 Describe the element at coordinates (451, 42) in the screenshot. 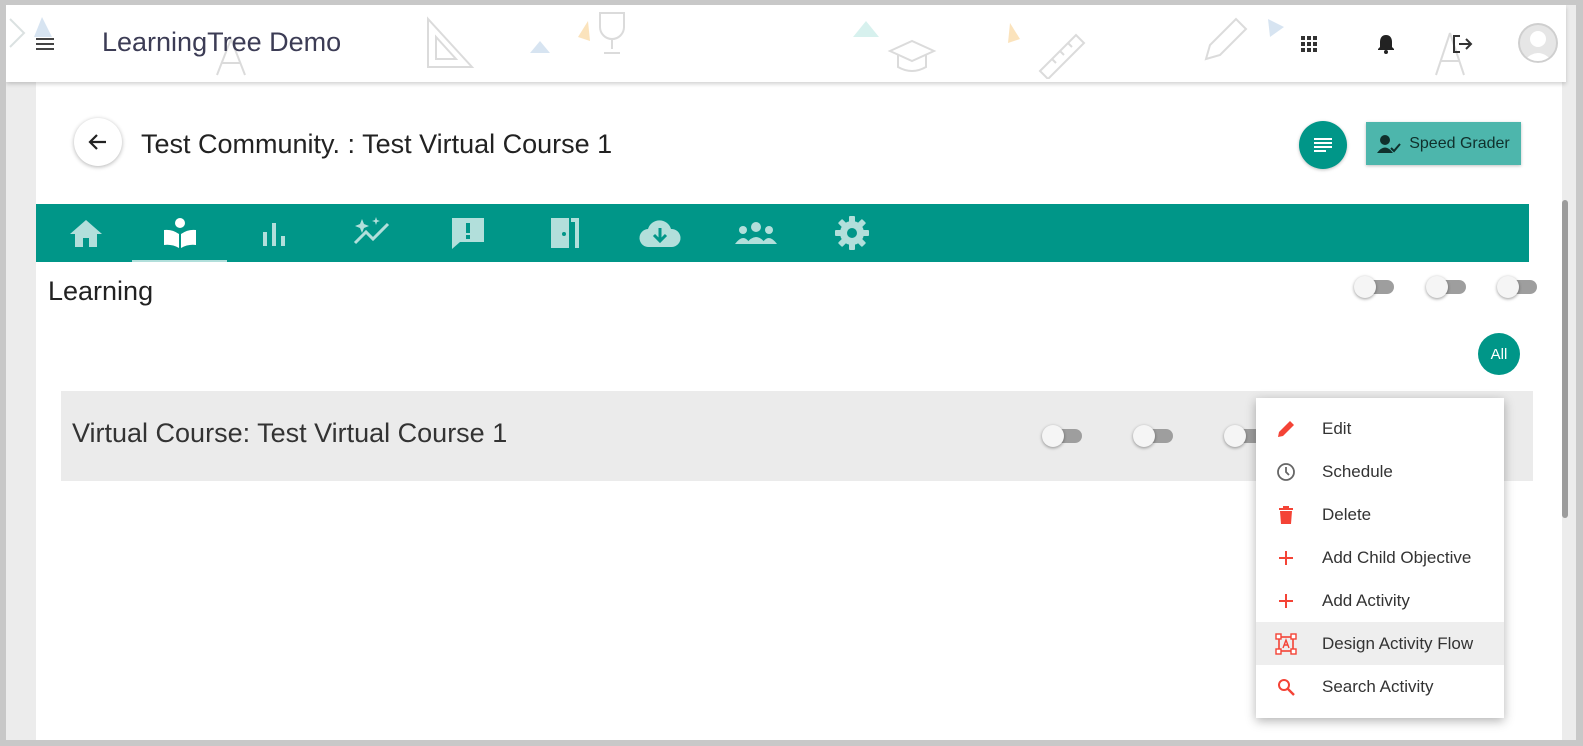

I see `doodle-setsquare-icon` at that location.